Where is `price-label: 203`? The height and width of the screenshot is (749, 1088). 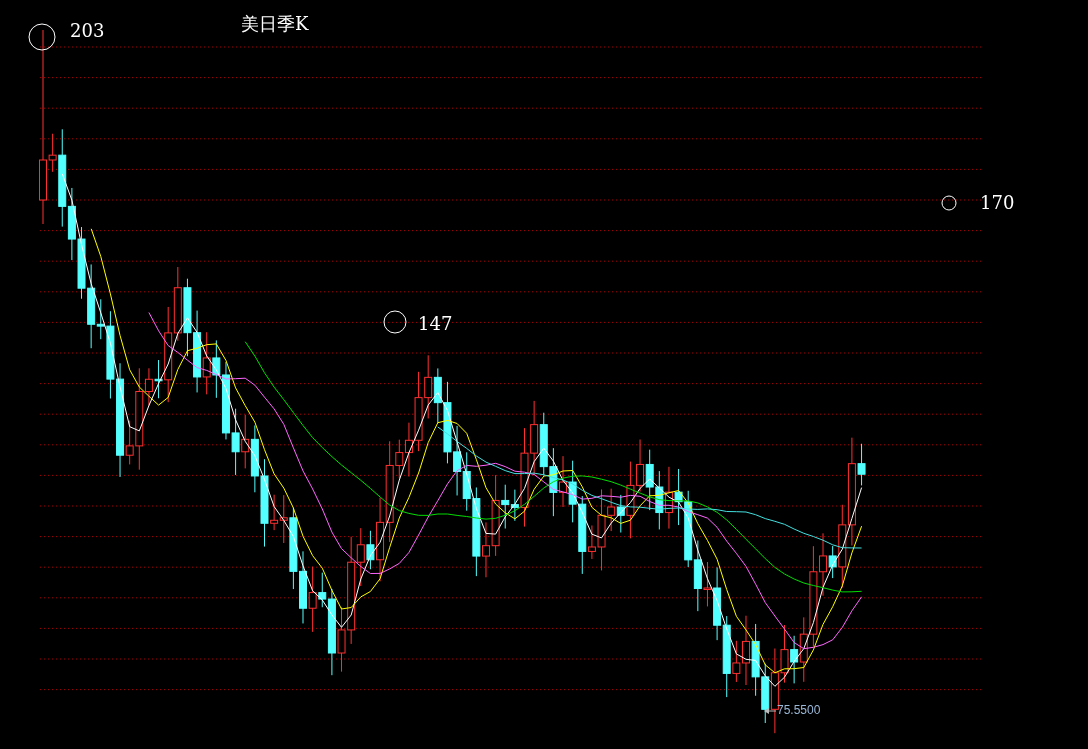 price-label: 203 is located at coordinates (87, 30).